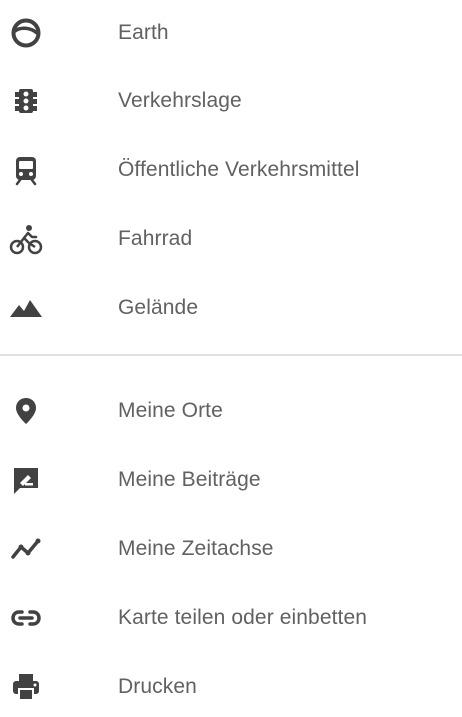 This screenshot has height=717, width=462. Describe the element at coordinates (26, 411) in the screenshot. I see `place-pin-icon` at that location.